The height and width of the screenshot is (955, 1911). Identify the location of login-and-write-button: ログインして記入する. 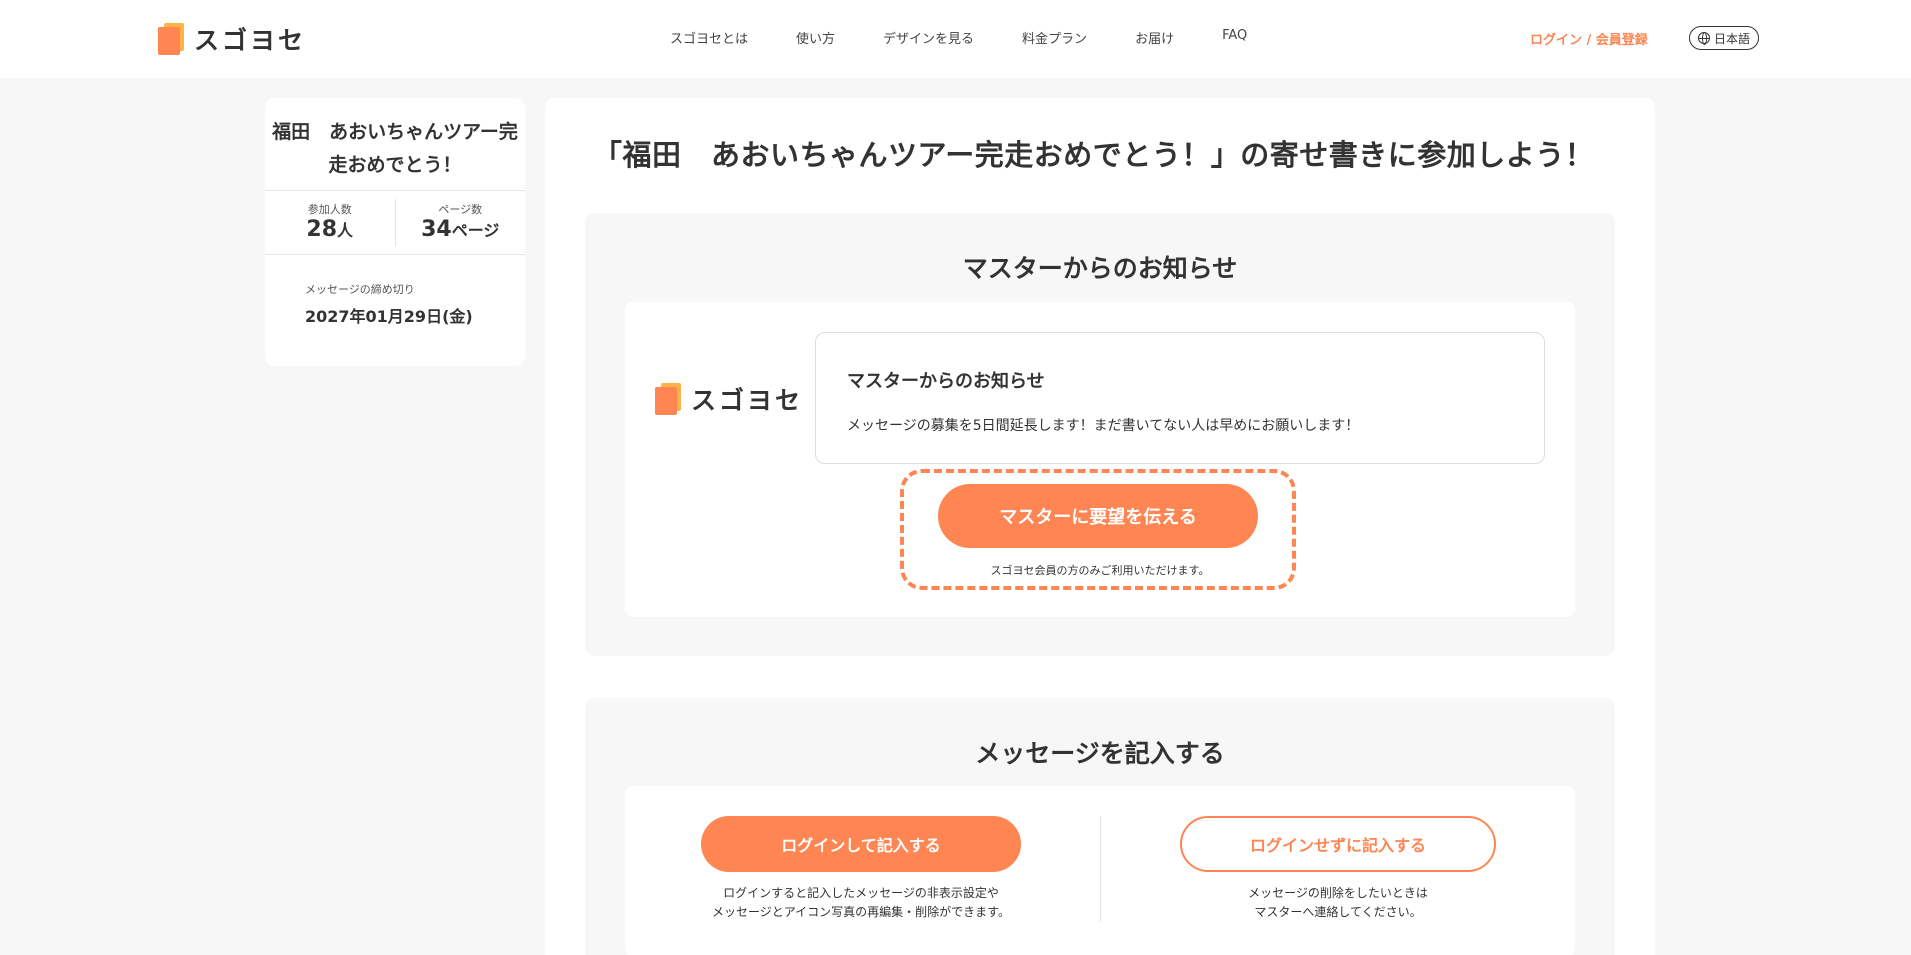
(861, 844).